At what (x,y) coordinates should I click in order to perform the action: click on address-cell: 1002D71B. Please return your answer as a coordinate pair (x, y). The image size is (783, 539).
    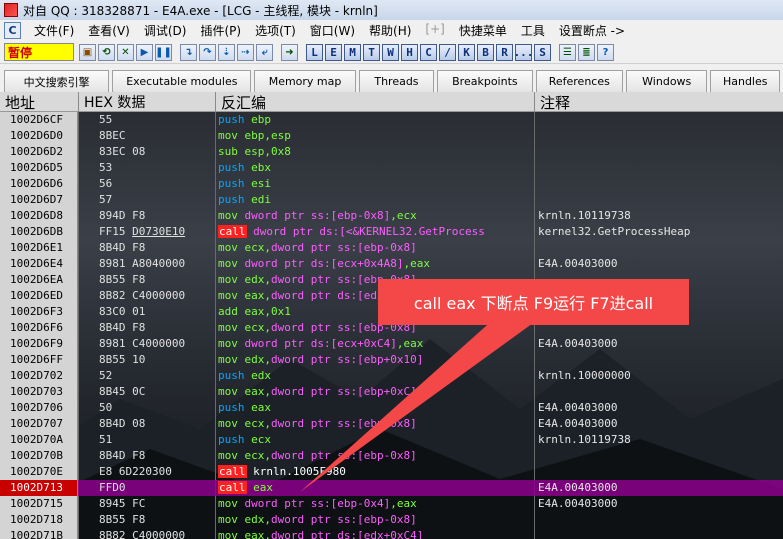
    Looking at the image, I should click on (39, 533).